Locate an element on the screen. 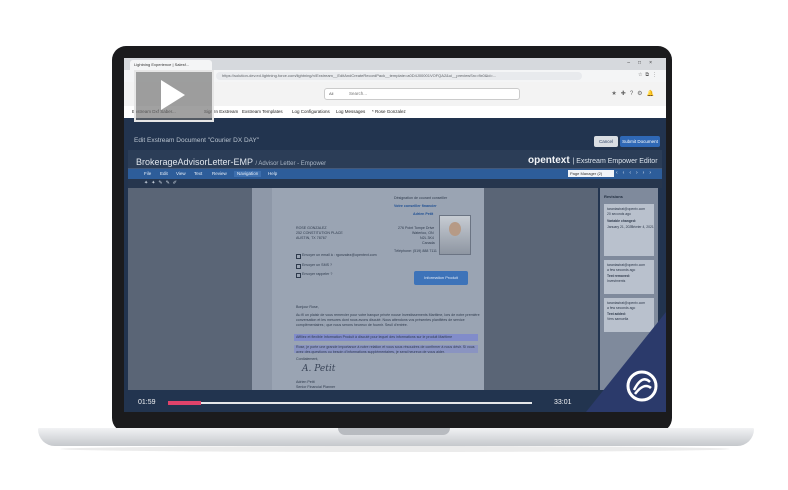 Image resolution: width=788 pixels, height=490 pixels. signer-name: Adrien Petit is located at coordinates (305, 382).